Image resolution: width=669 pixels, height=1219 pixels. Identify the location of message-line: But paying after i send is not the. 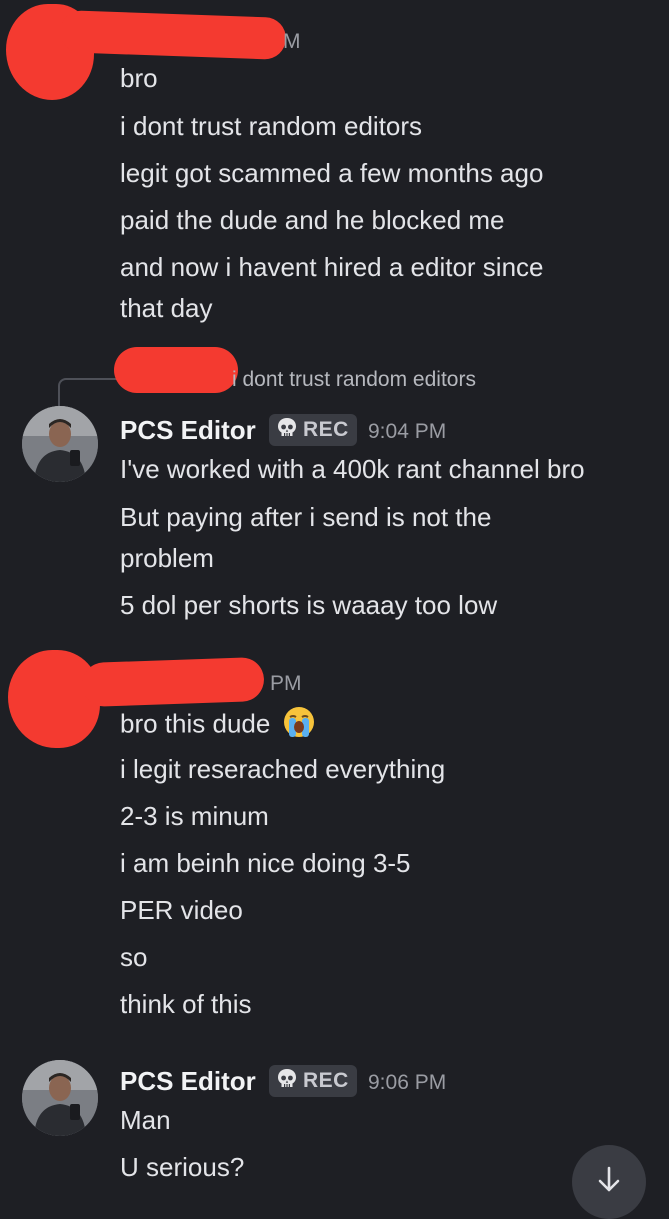
(306, 517).